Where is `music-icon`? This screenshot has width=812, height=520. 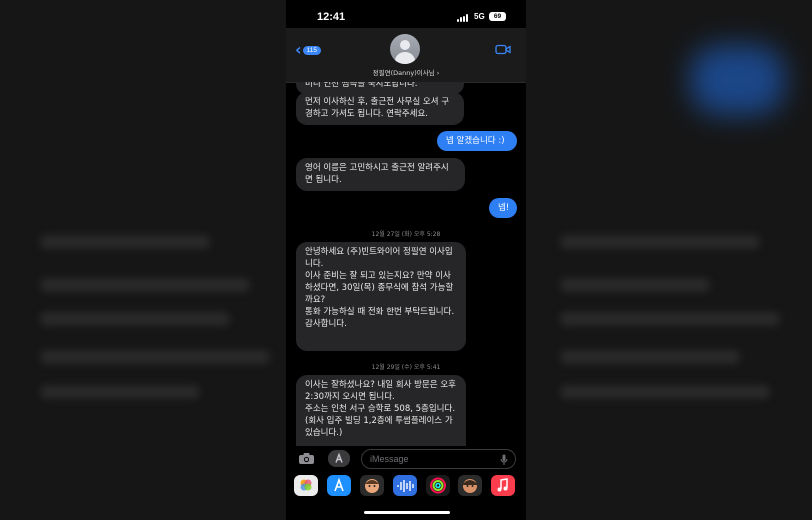 music-icon is located at coordinates (503, 485).